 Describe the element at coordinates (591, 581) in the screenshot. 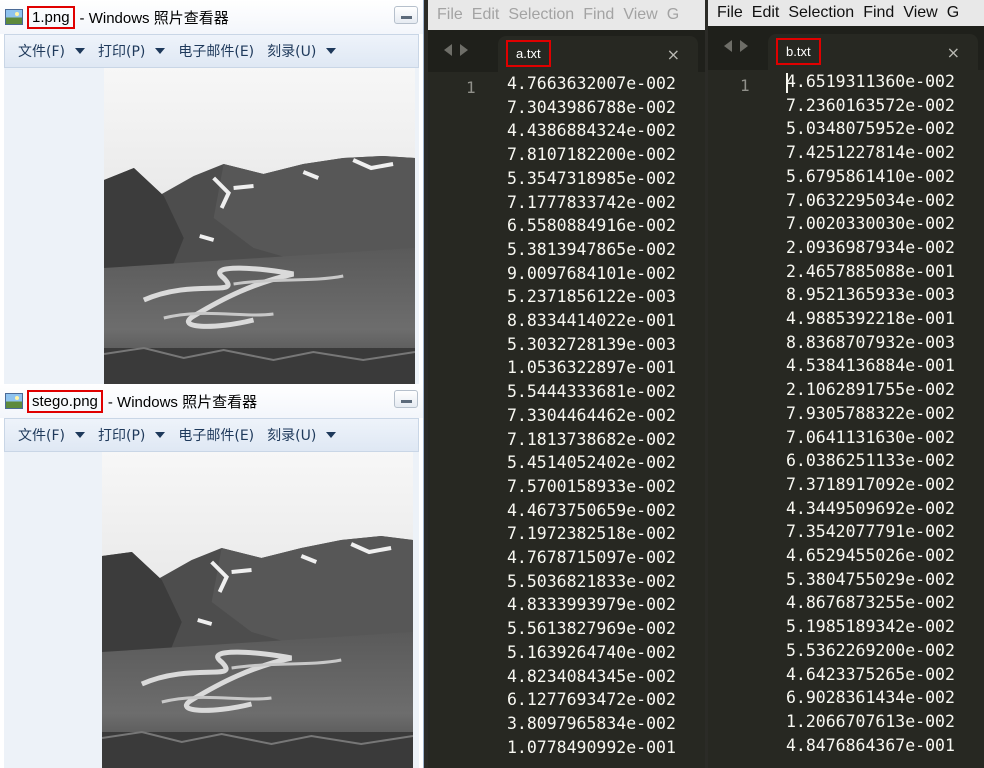

I see `value-line: 5.5036821833e-002` at that location.